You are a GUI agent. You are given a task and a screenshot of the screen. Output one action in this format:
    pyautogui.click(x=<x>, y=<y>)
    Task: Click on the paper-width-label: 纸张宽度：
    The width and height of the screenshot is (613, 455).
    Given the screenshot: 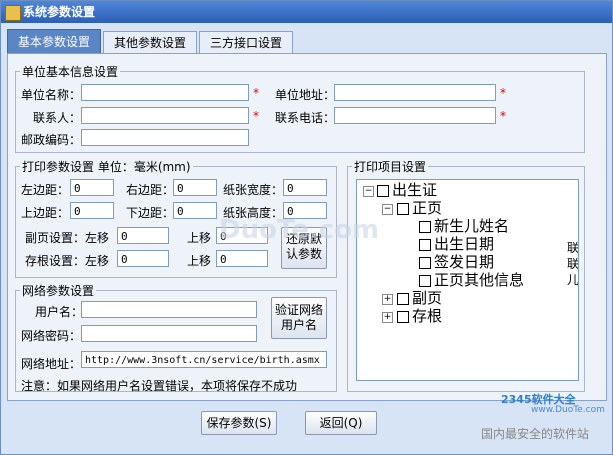 What is the action you would take?
    pyautogui.click(x=253, y=190)
    